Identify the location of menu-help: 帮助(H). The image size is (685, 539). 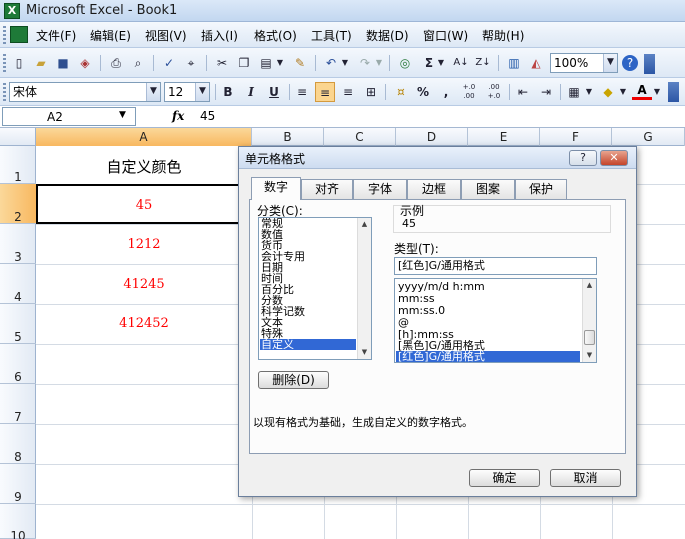
(503, 35).